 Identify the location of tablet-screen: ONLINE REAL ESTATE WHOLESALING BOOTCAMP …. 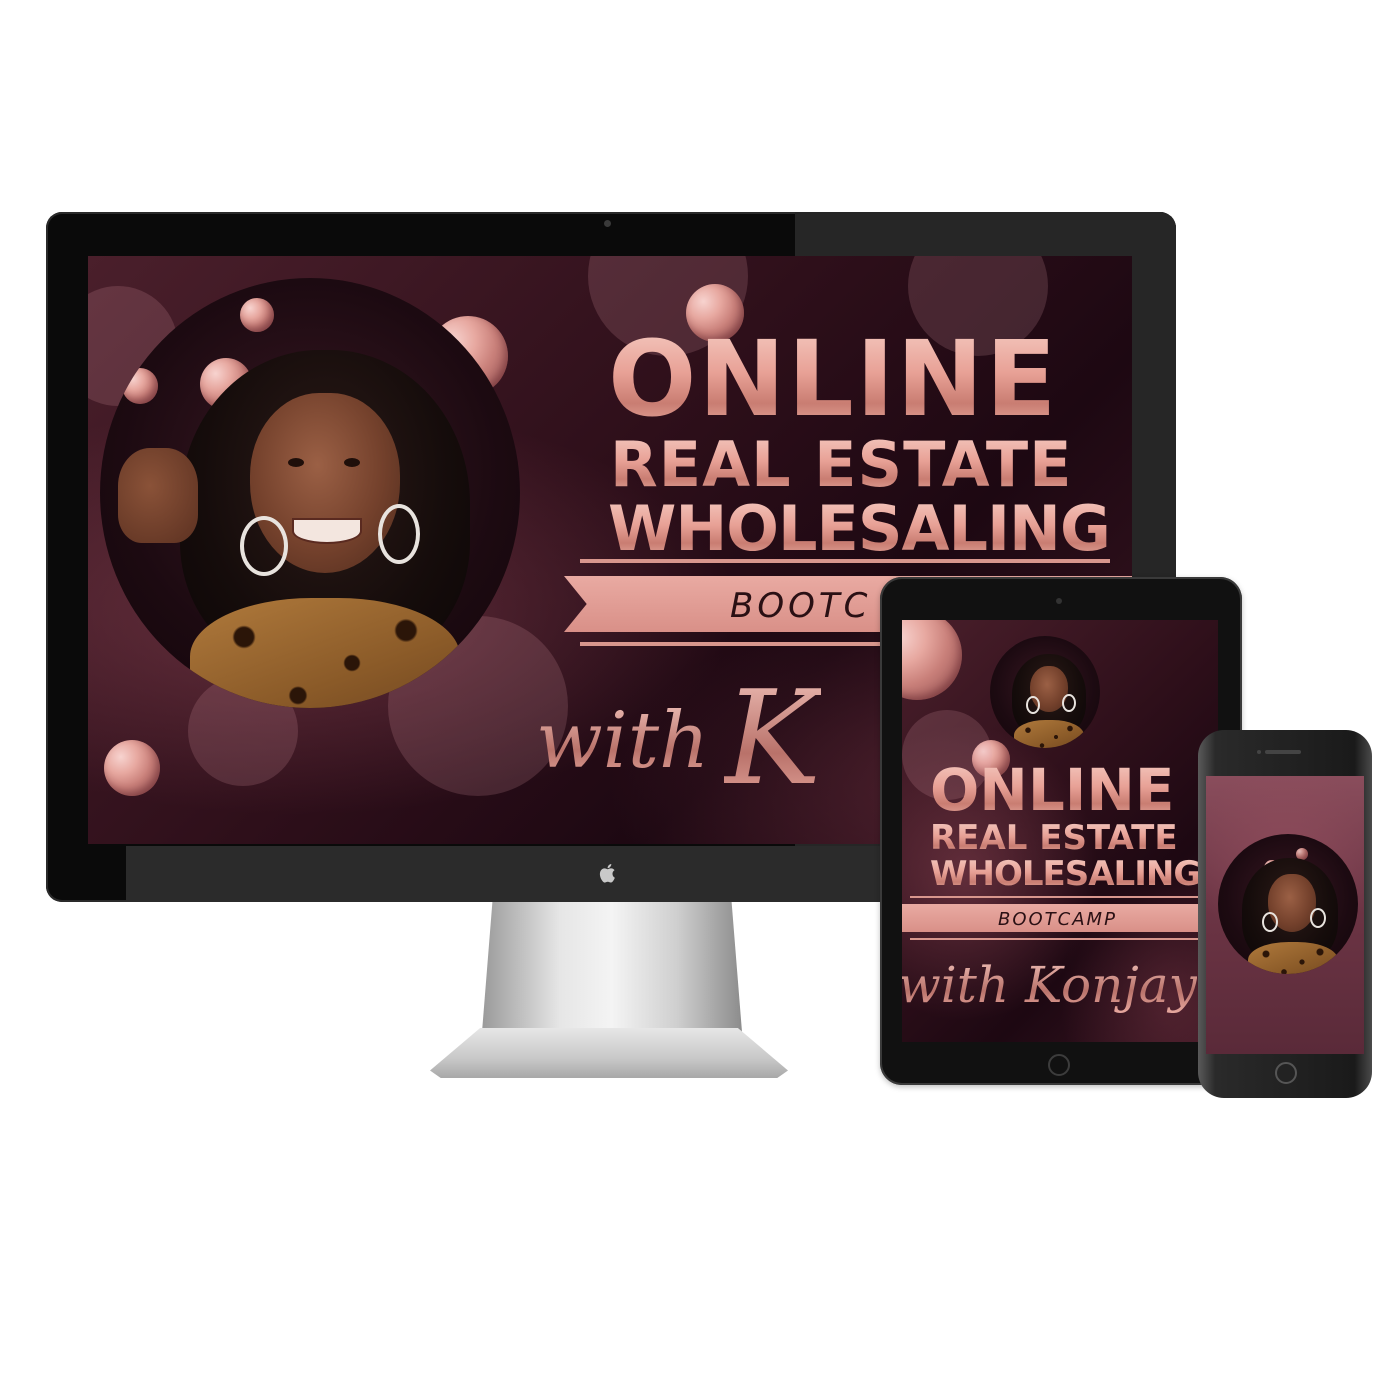
(1060, 831).